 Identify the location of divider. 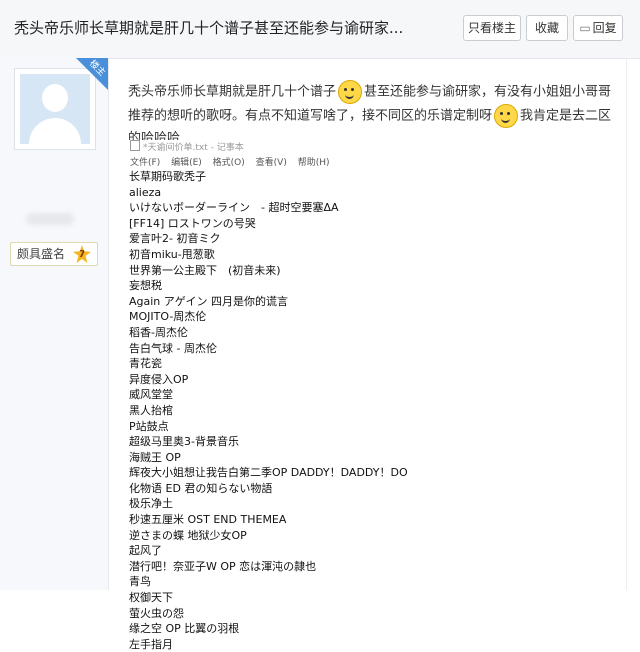
(626, 324).